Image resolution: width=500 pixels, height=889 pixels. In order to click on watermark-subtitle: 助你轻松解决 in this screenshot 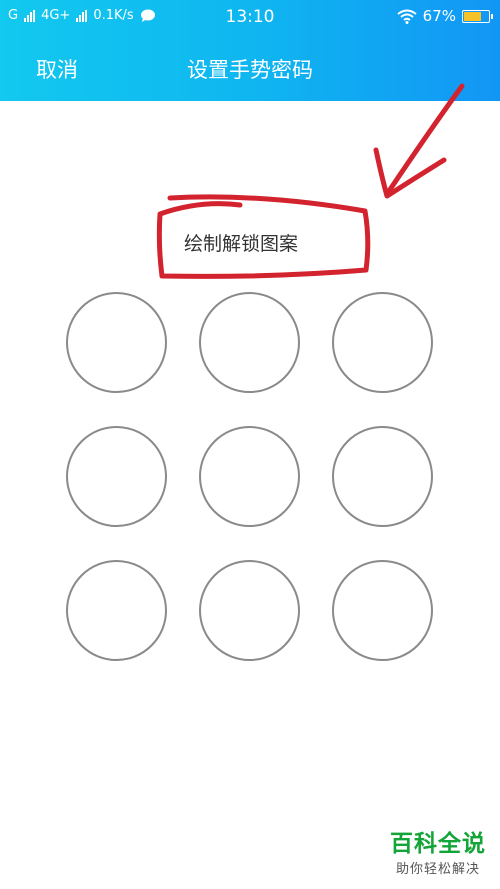, I will do `click(437, 869)`.